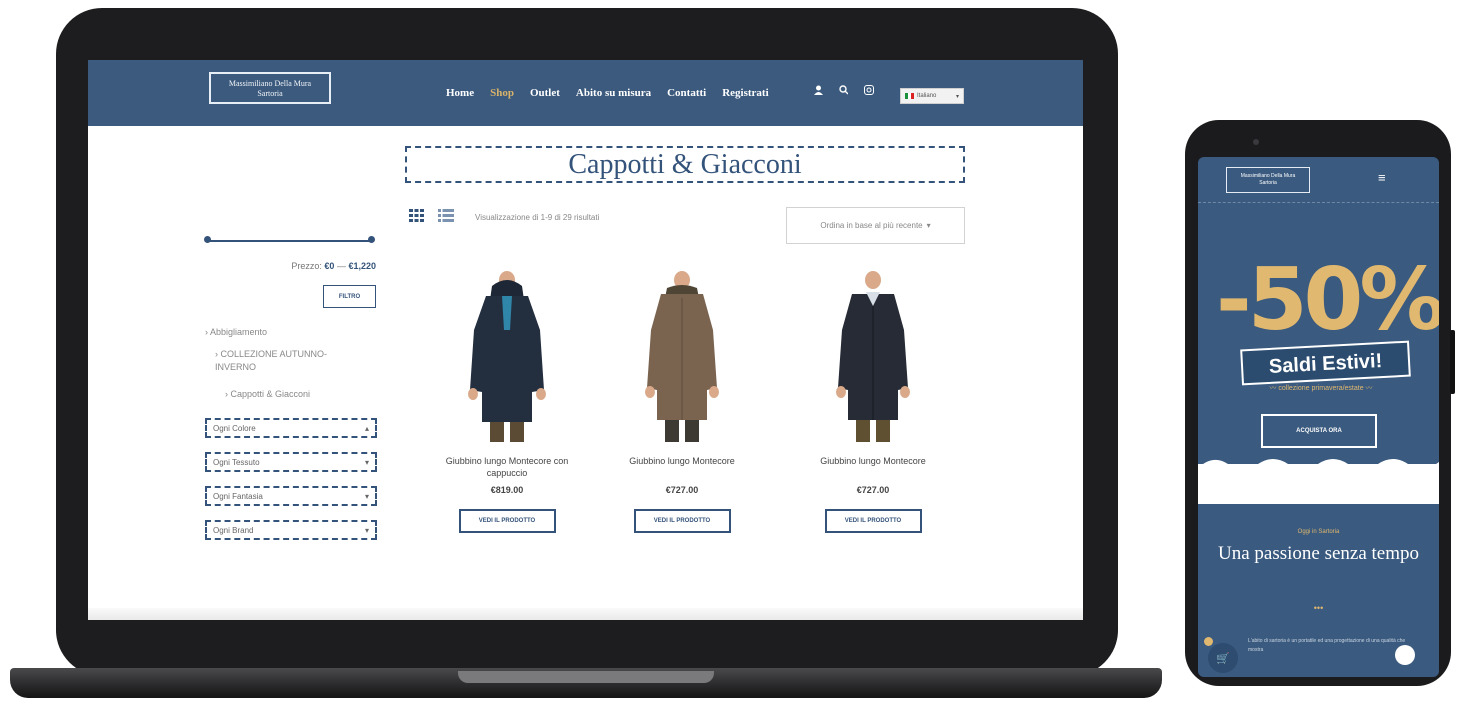 The width and height of the screenshot is (1464, 704). What do you see at coordinates (271, 360) in the screenshot?
I see `category-label: COLLEZIONE AUTUNNO-INVERNO` at bounding box center [271, 360].